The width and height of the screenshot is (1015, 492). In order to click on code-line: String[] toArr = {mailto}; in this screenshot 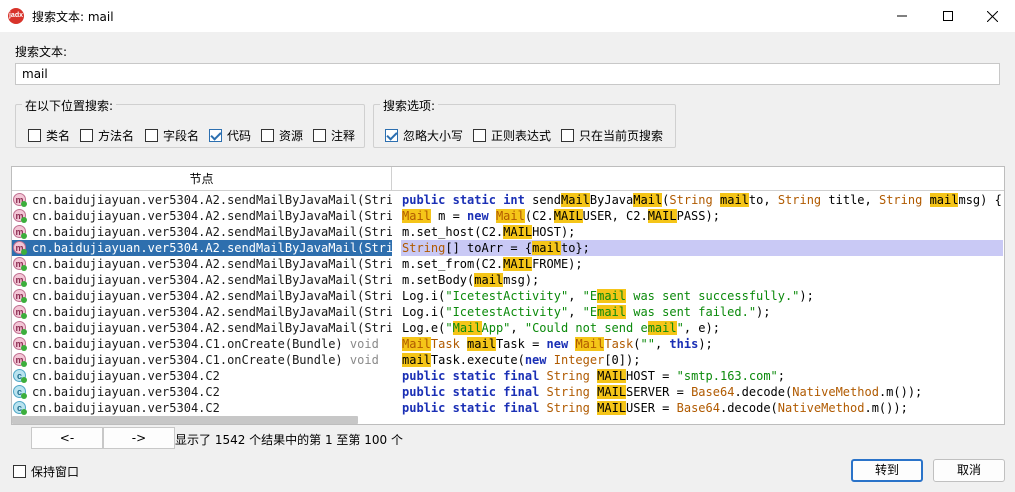, I will do `click(702, 248)`.